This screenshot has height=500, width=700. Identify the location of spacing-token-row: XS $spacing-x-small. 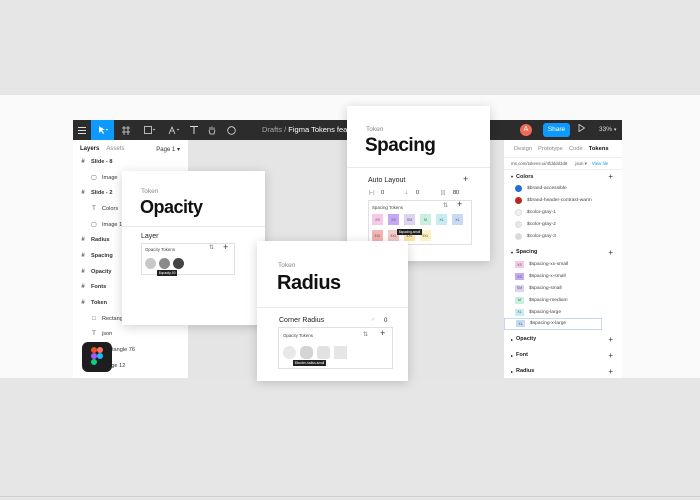
(563, 277).